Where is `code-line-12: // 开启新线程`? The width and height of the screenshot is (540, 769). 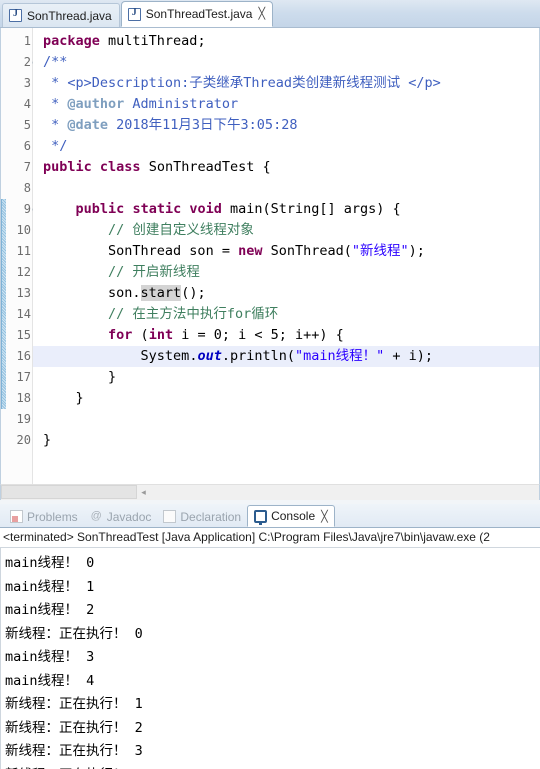 code-line-12: // 开启新线程 is located at coordinates (286, 272).